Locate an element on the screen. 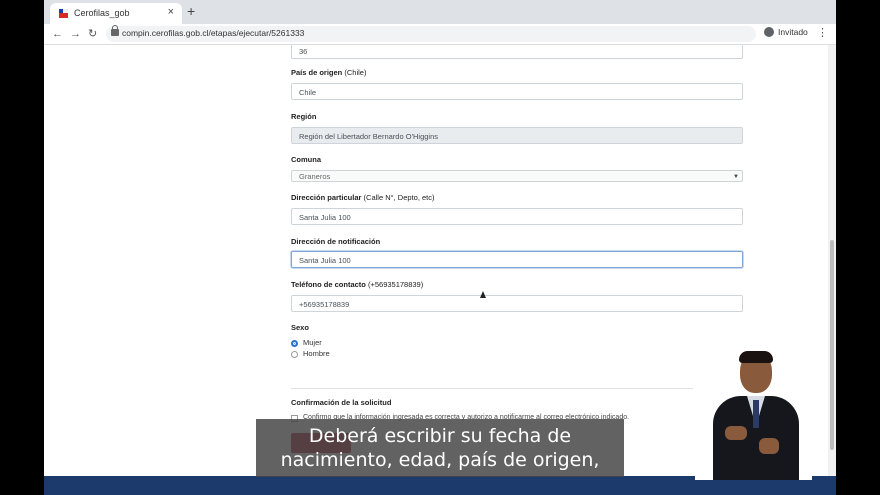  scrollbar-thumb is located at coordinates (832, 345).